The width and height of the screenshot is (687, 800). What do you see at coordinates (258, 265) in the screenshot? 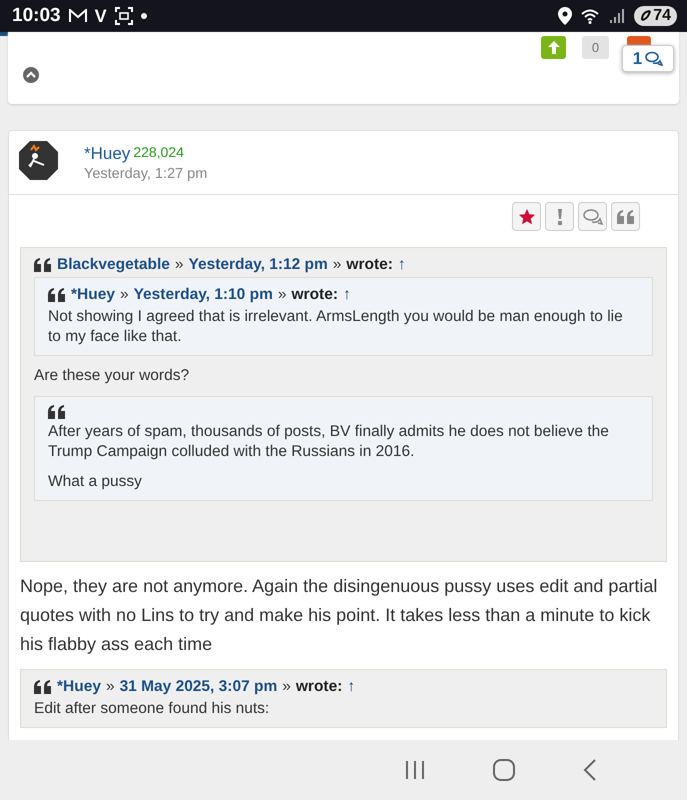
I see `time-link: Yesterday, 1:12 pm` at bounding box center [258, 265].